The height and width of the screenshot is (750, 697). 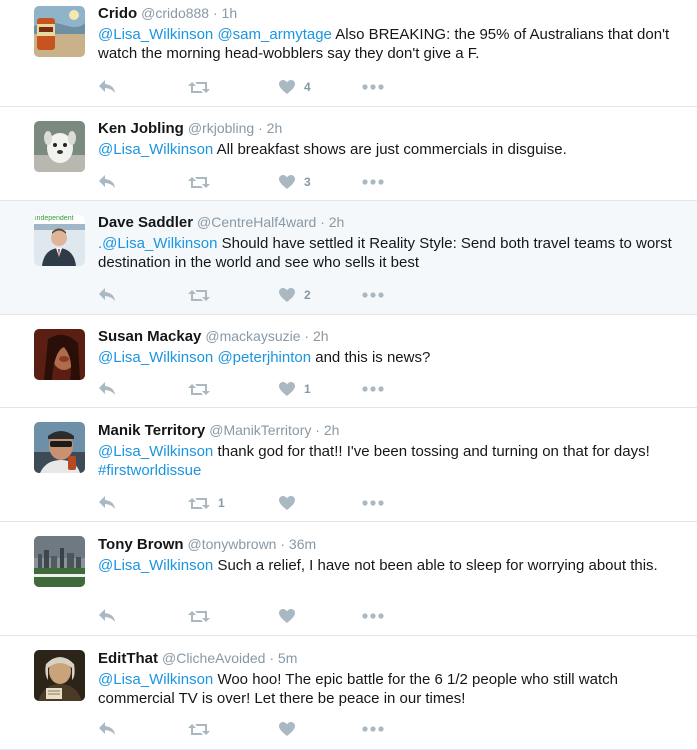 What do you see at coordinates (294, 87) in the screenshot?
I see `like-button: 4` at bounding box center [294, 87].